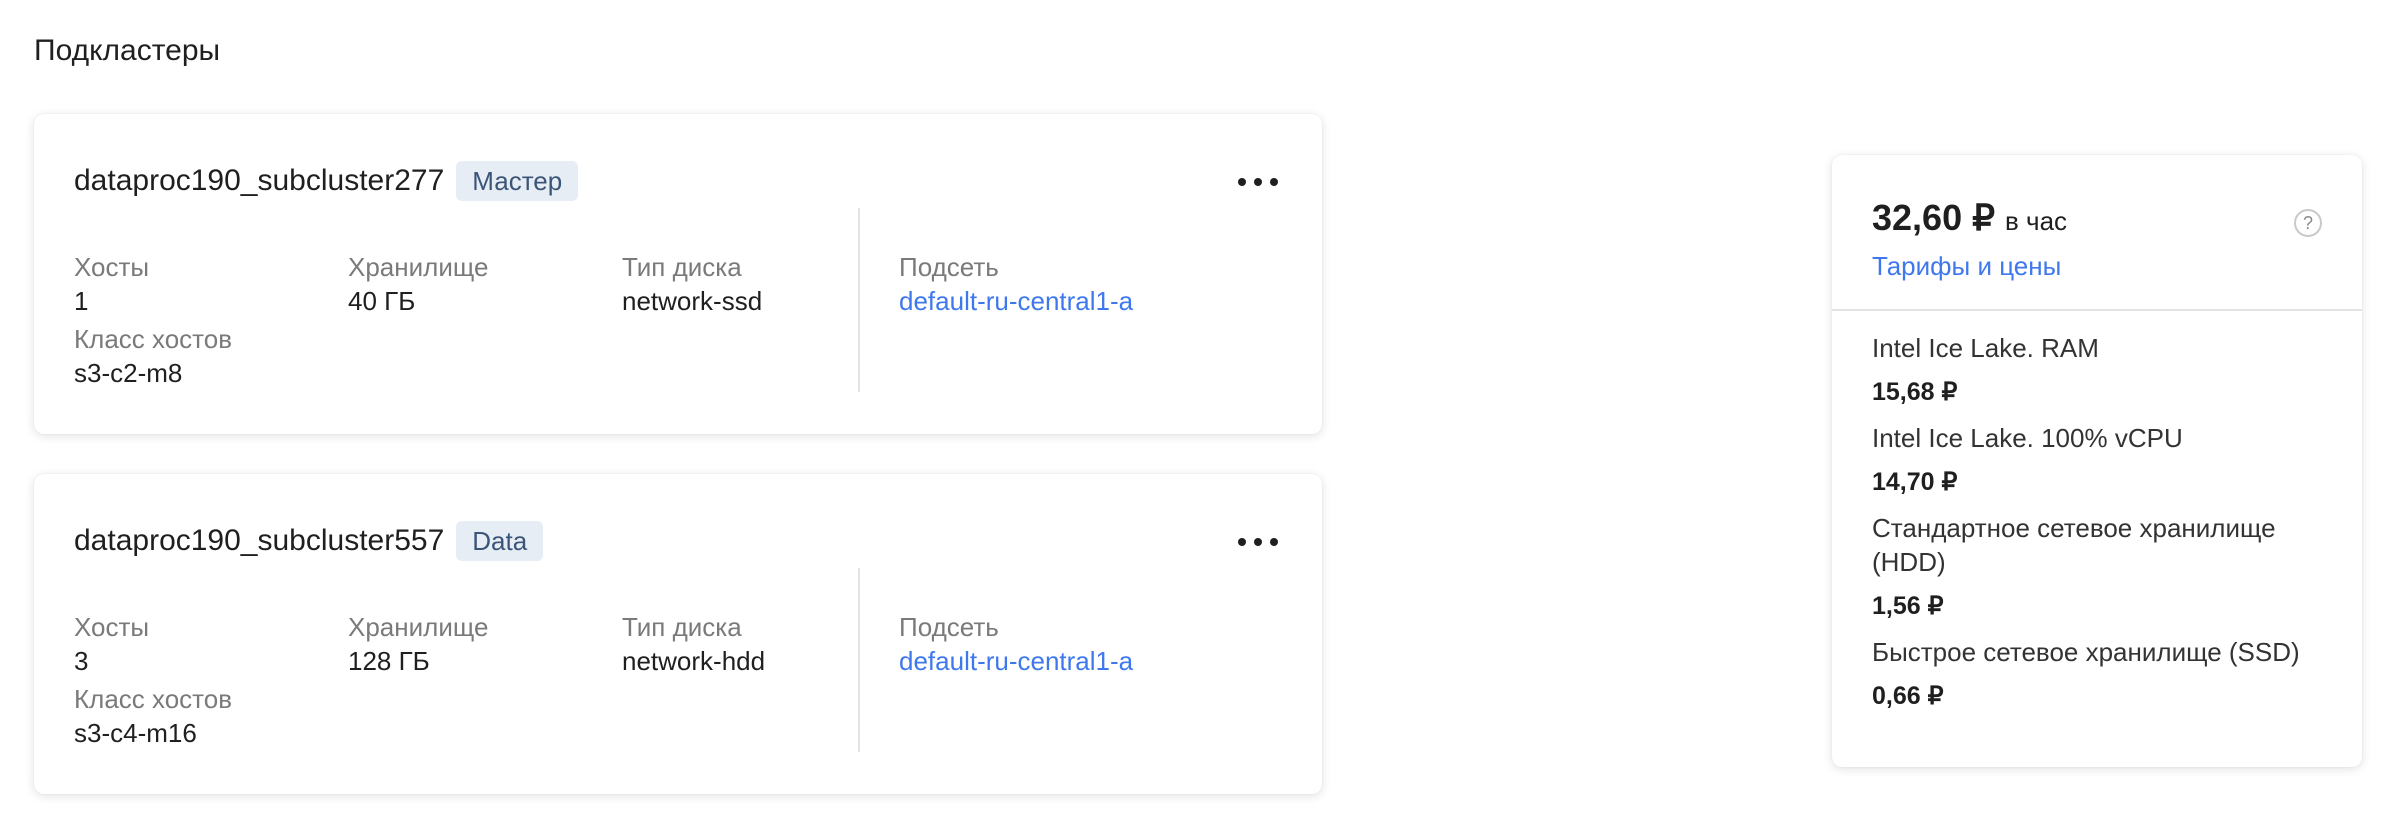 This screenshot has height=820, width=2388. What do you see at coordinates (1933, 217) in the screenshot?
I see `price-total-amount: 32,60 ₽` at bounding box center [1933, 217].